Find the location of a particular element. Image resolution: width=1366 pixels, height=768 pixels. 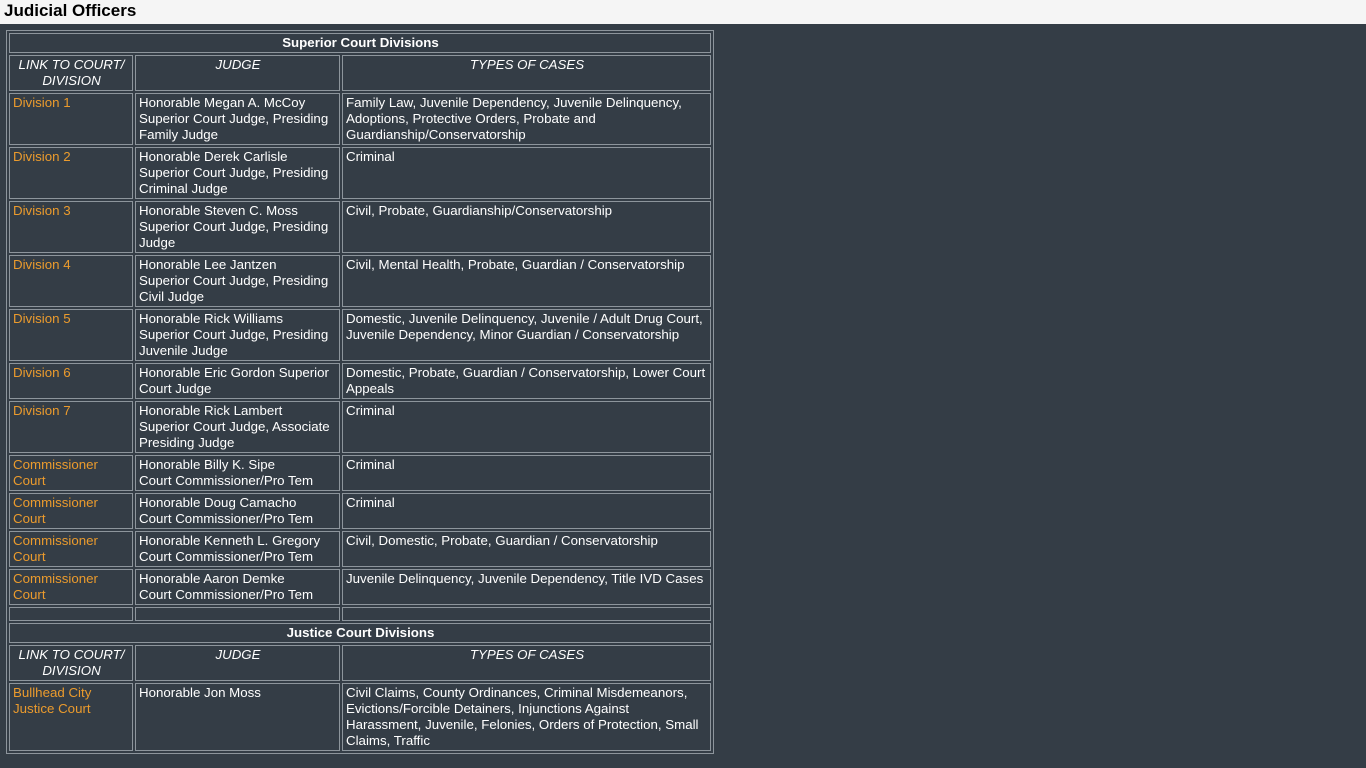

section-title-row: Superior Court Divisions is located at coordinates (360, 43).